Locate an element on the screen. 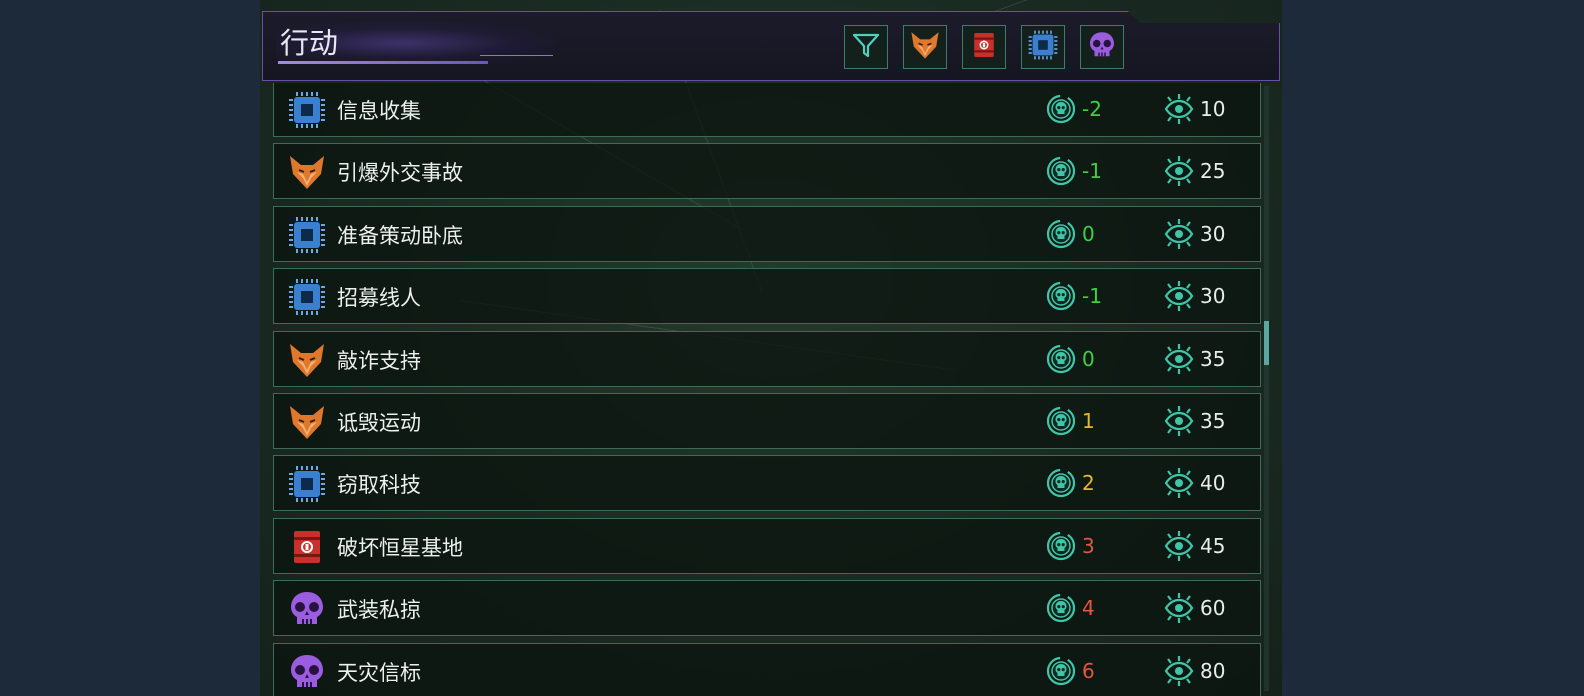  action-name: 引爆外交事故 is located at coordinates (400, 173).